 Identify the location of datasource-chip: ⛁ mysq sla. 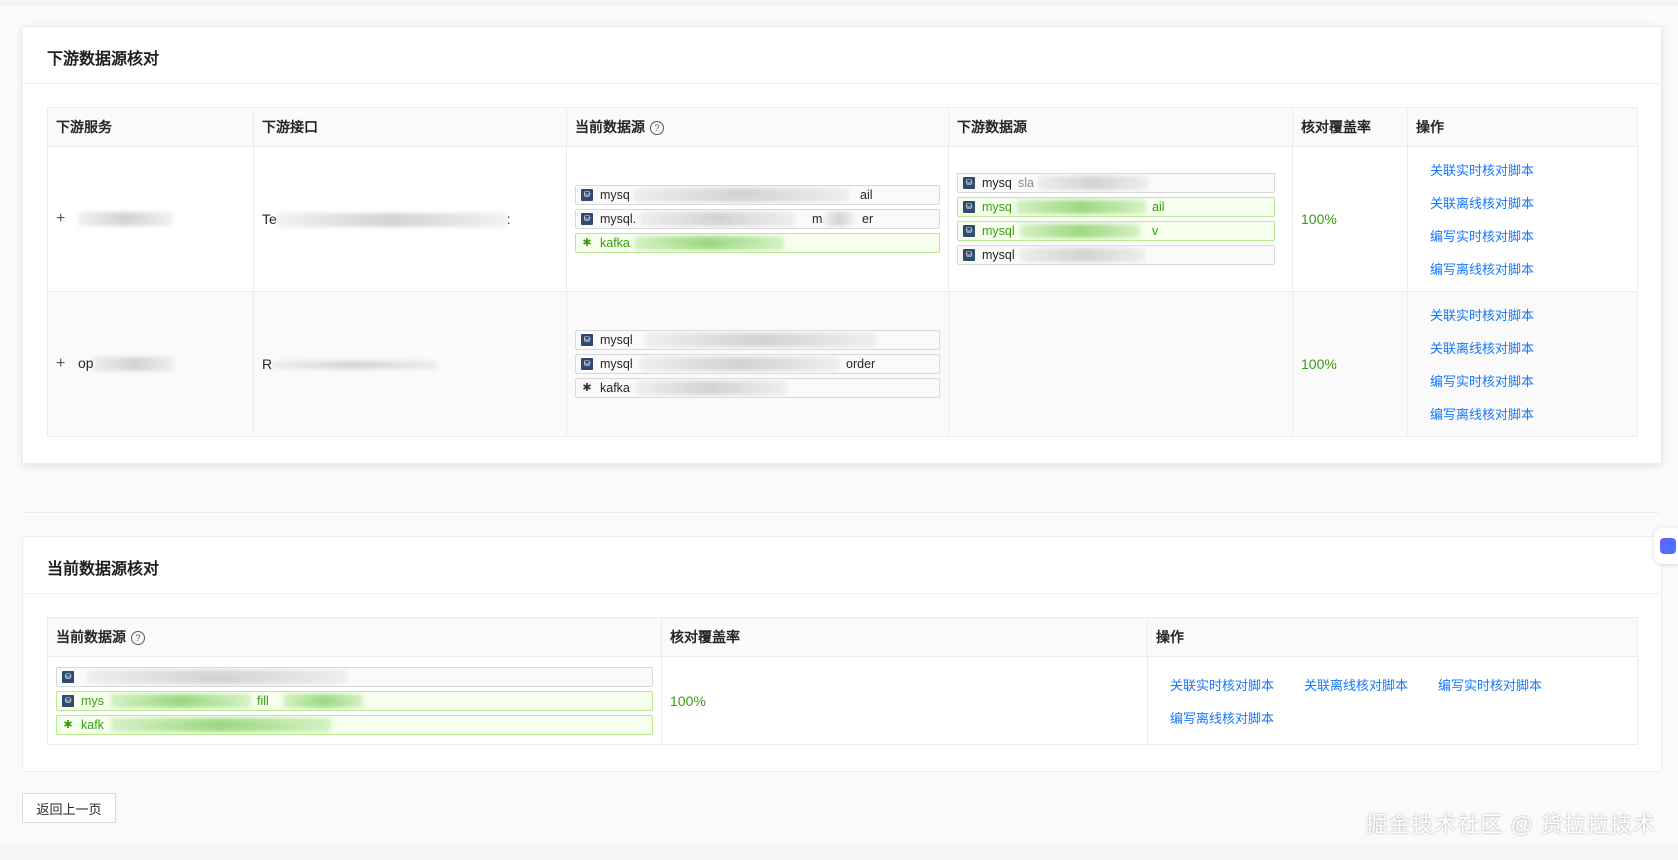
(1116, 183).